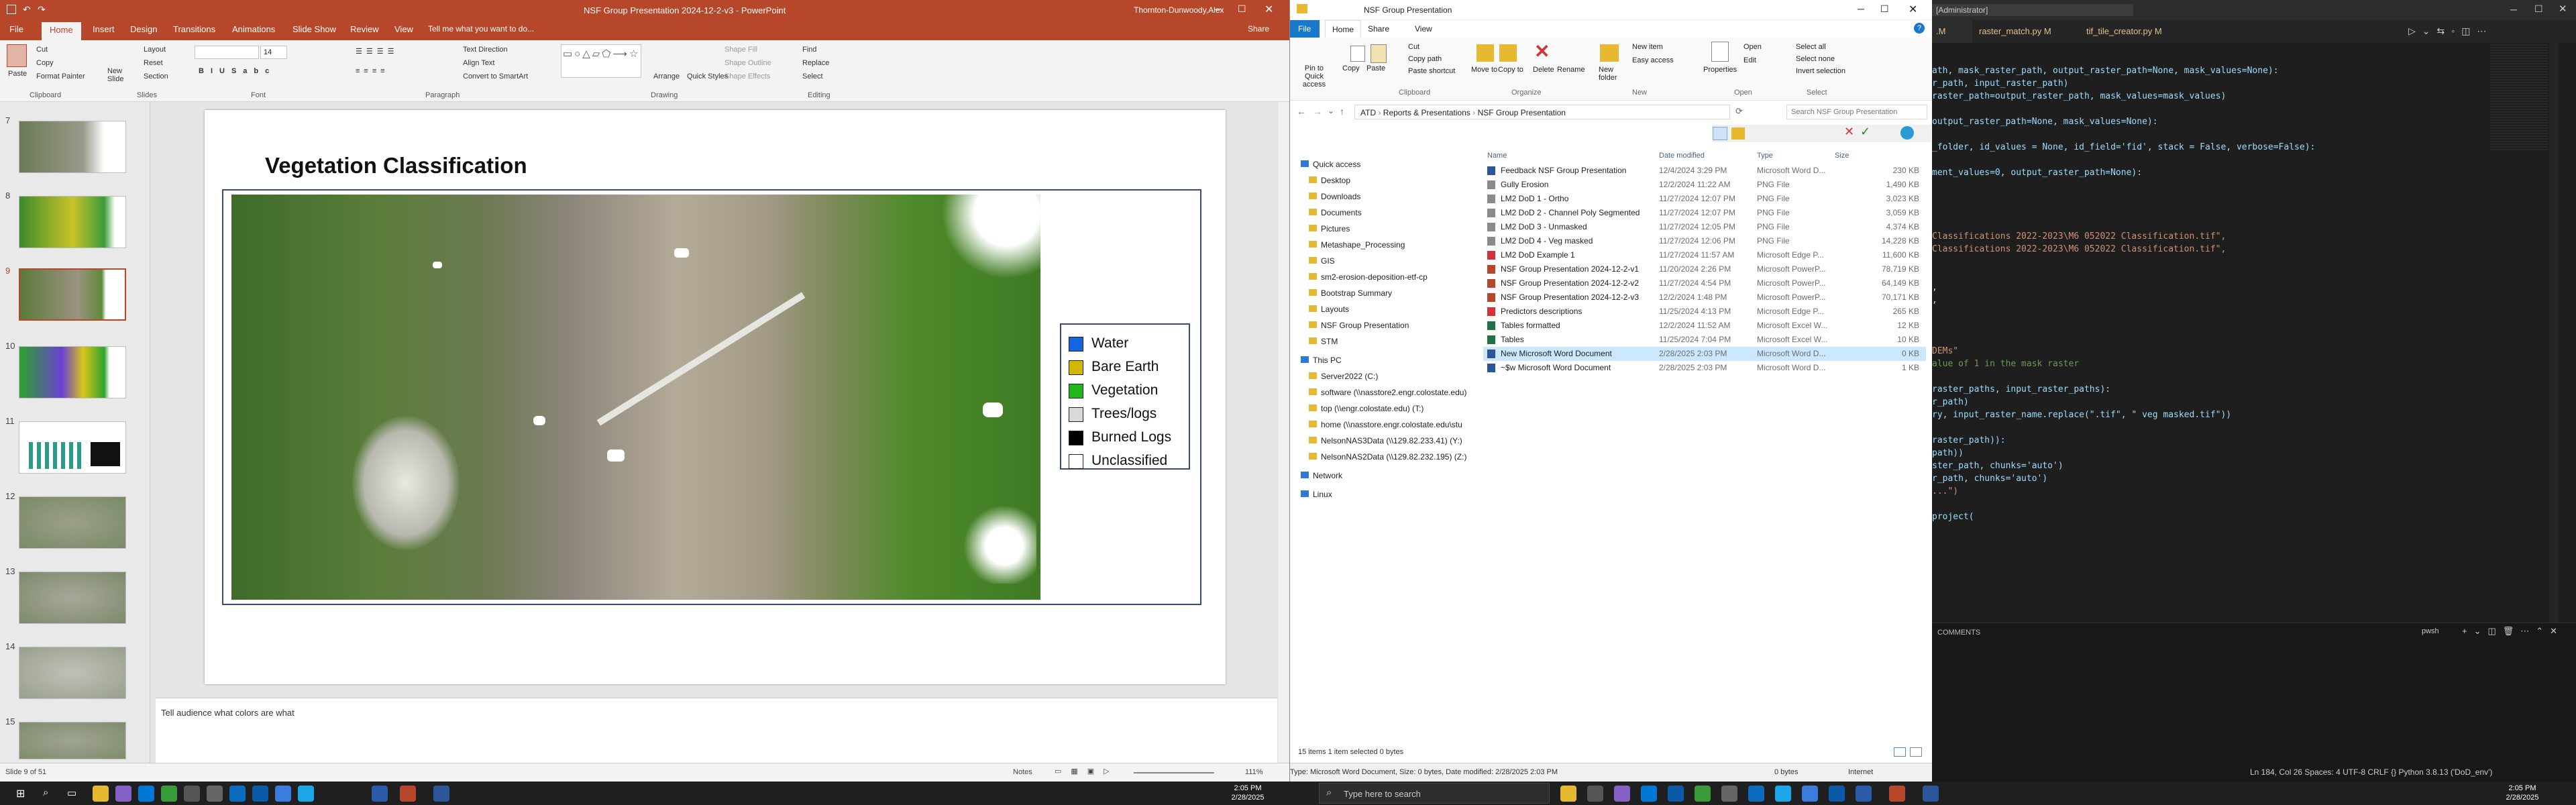 Image resolution: width=2576 pixels, height=805 pixels. I want to click on clock-time: 2:05 PM, so click(1248, 788).